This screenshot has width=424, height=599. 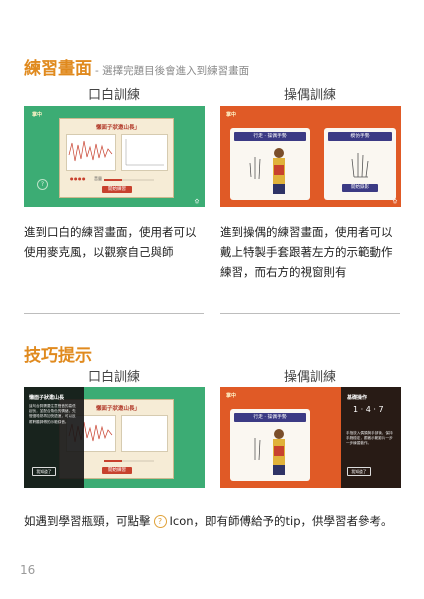 I want to click on mimic-card-title: 模仿手勢, so click(x=360, y=136).